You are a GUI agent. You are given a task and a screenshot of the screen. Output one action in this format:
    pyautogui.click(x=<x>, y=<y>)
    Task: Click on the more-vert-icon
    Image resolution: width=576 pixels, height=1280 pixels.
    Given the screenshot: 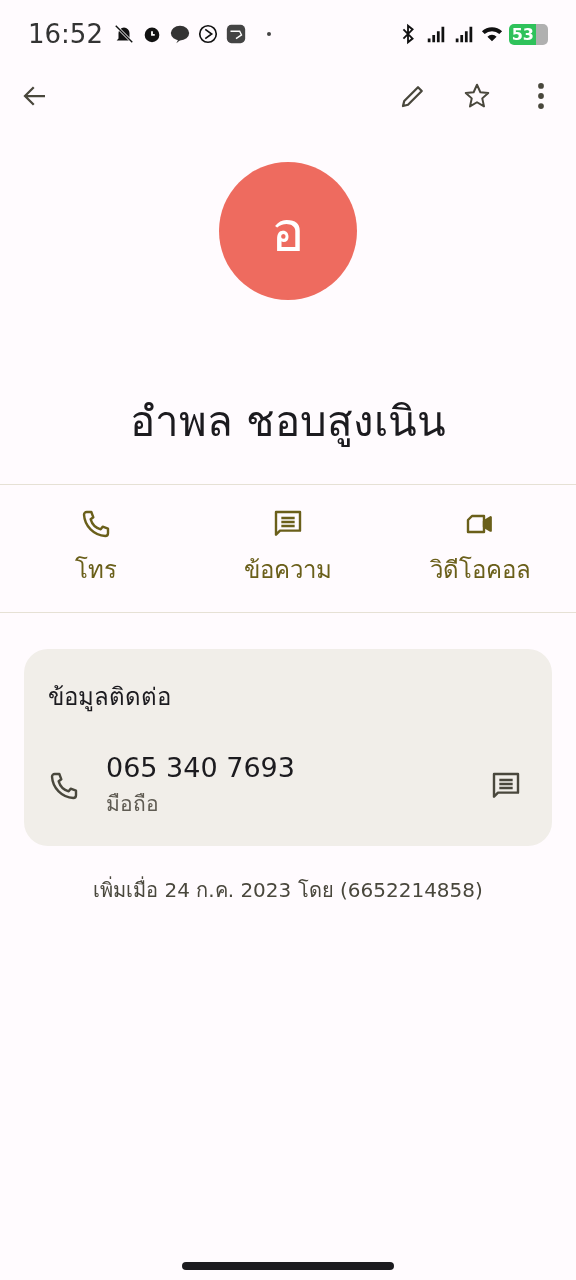 What is the action you would take?
    pyautogui.click(x=541, y=96)
    